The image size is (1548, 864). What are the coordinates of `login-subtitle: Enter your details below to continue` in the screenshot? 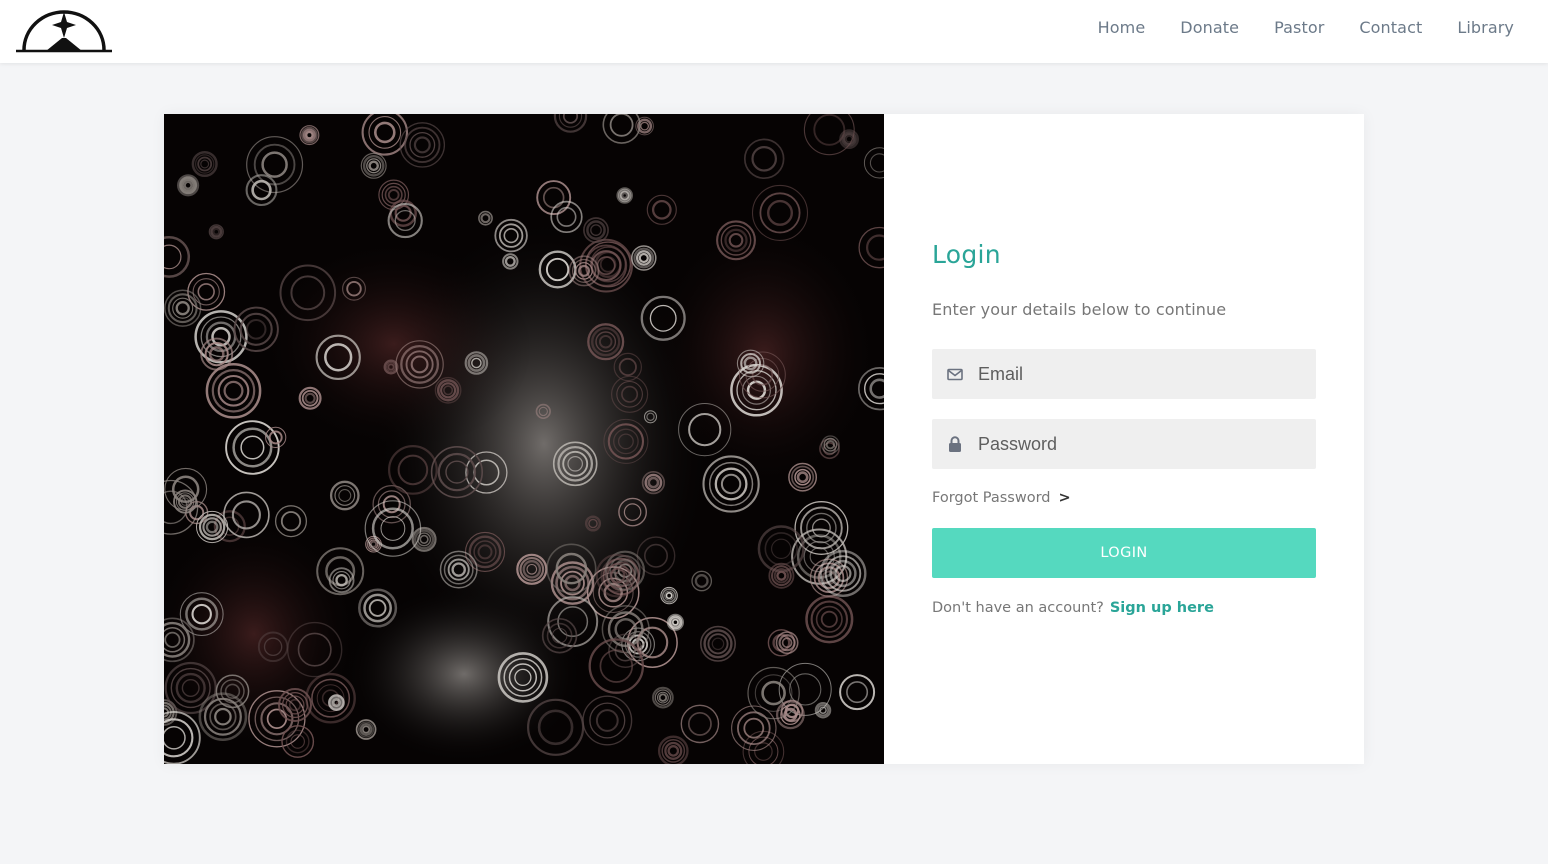 It's located at (1079, 309).